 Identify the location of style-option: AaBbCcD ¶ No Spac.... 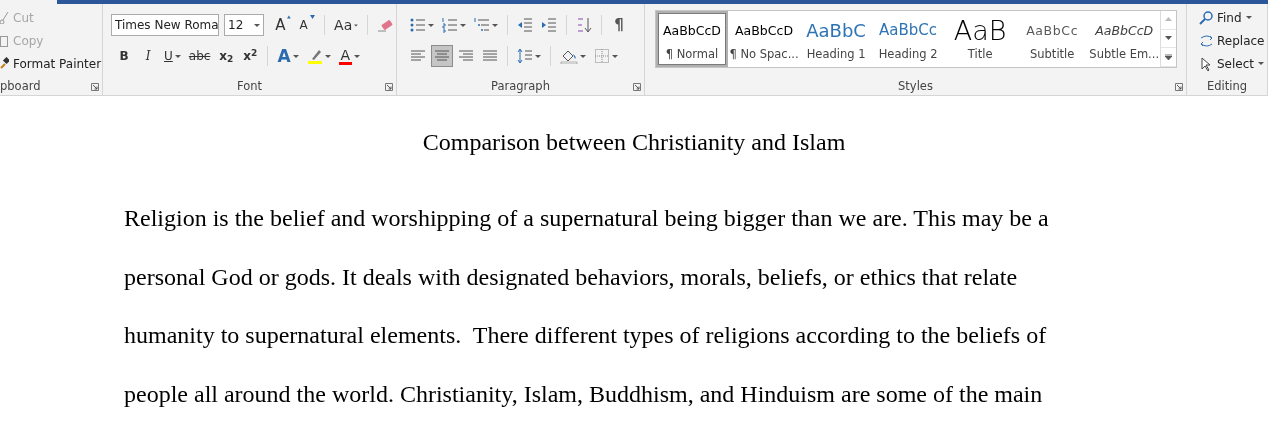
(764, 39).